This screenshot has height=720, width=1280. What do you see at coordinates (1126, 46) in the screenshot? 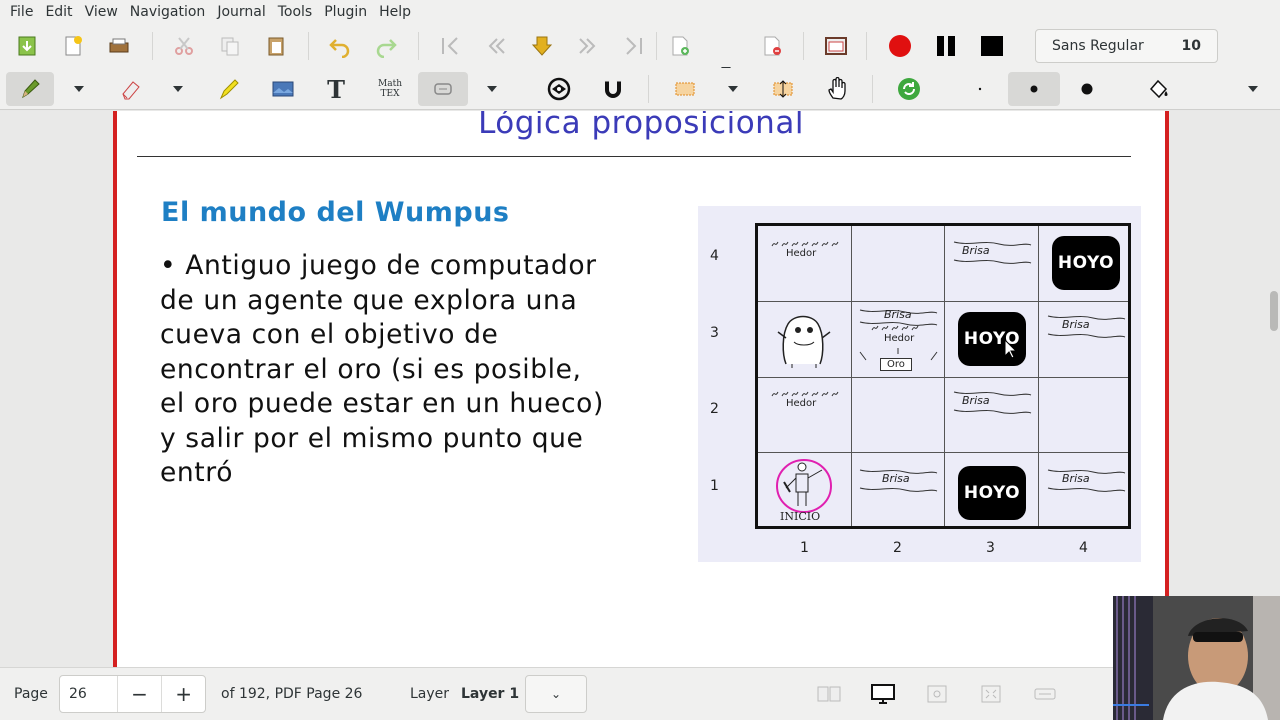
I see `font-selector-button: Sans Regular 10` at bounding box center [1126, 46].